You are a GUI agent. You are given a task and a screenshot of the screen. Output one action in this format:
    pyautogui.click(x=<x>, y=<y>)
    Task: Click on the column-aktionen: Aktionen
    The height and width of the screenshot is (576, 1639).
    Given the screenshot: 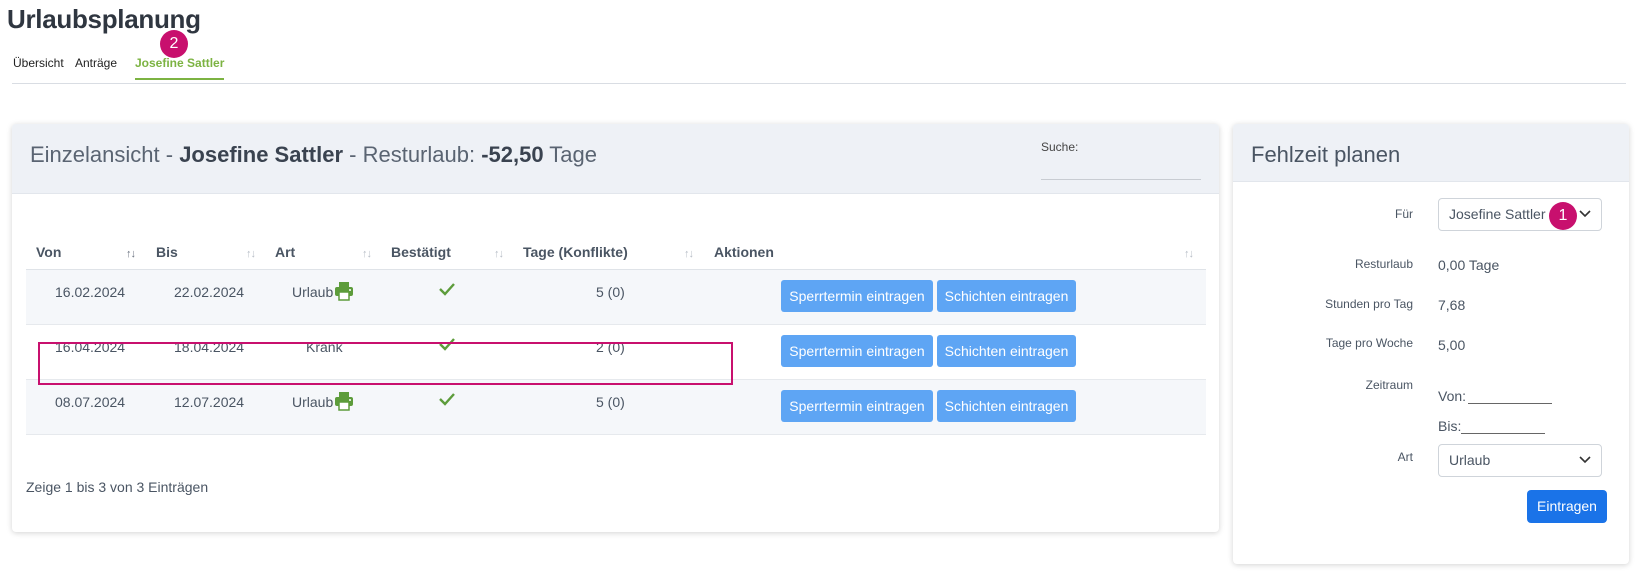 What is the action you would take?
    pyautogui.click(x=744, y=252)
    